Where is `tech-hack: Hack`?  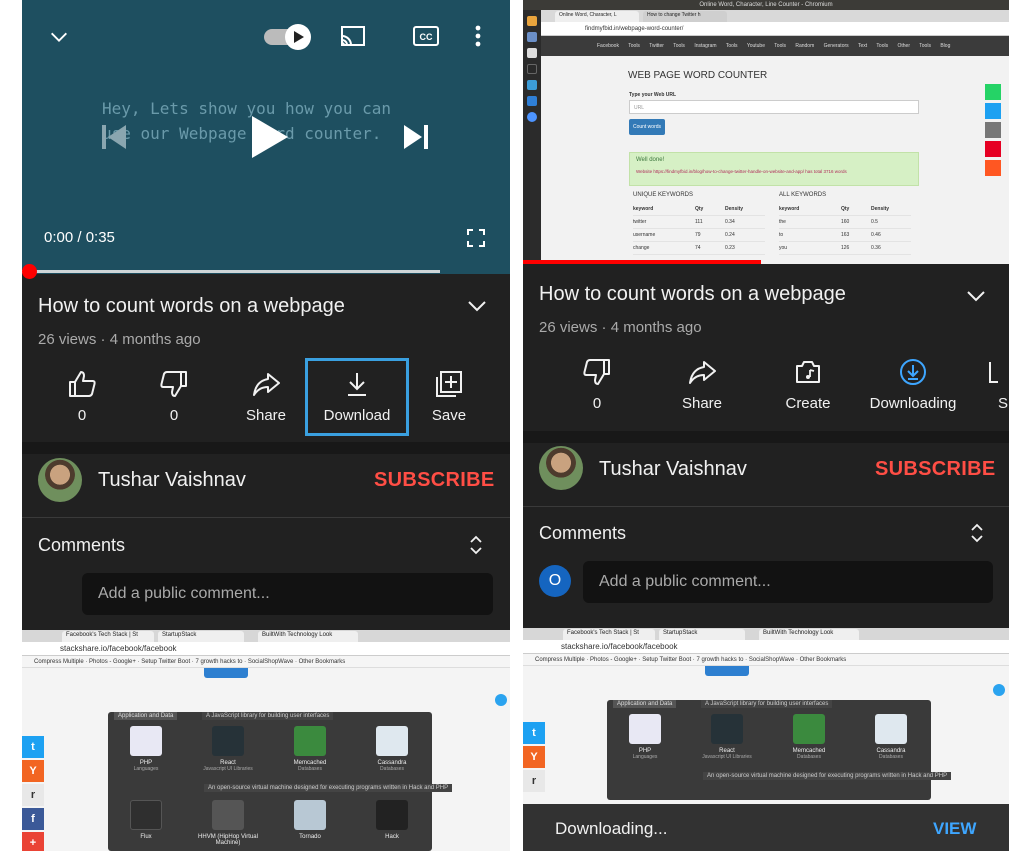
tech-hack: Hack is located at coordinates (392, 820).